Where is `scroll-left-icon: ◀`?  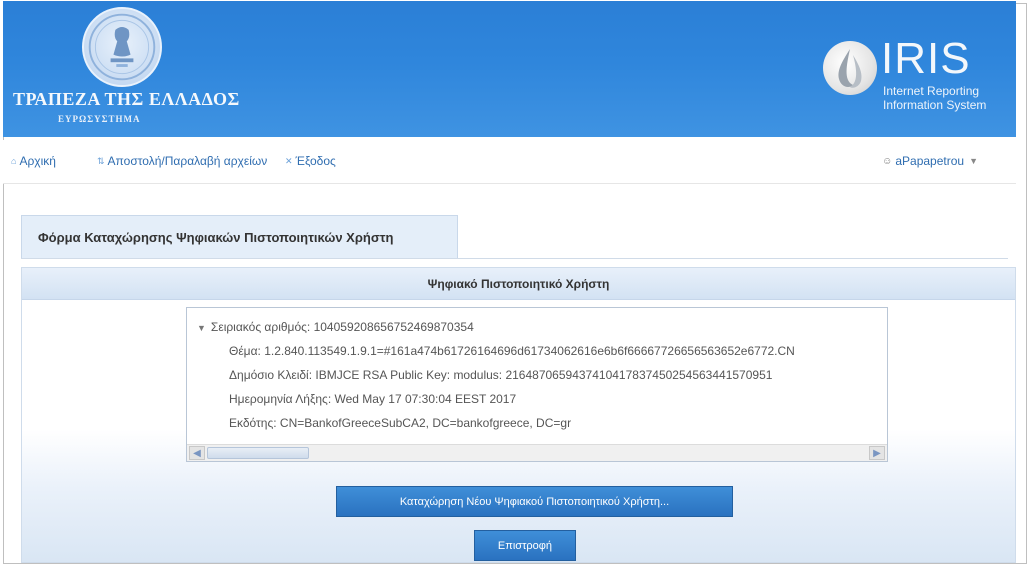
scroll-left-icon: ◀ is located at coordinates (197, 453).